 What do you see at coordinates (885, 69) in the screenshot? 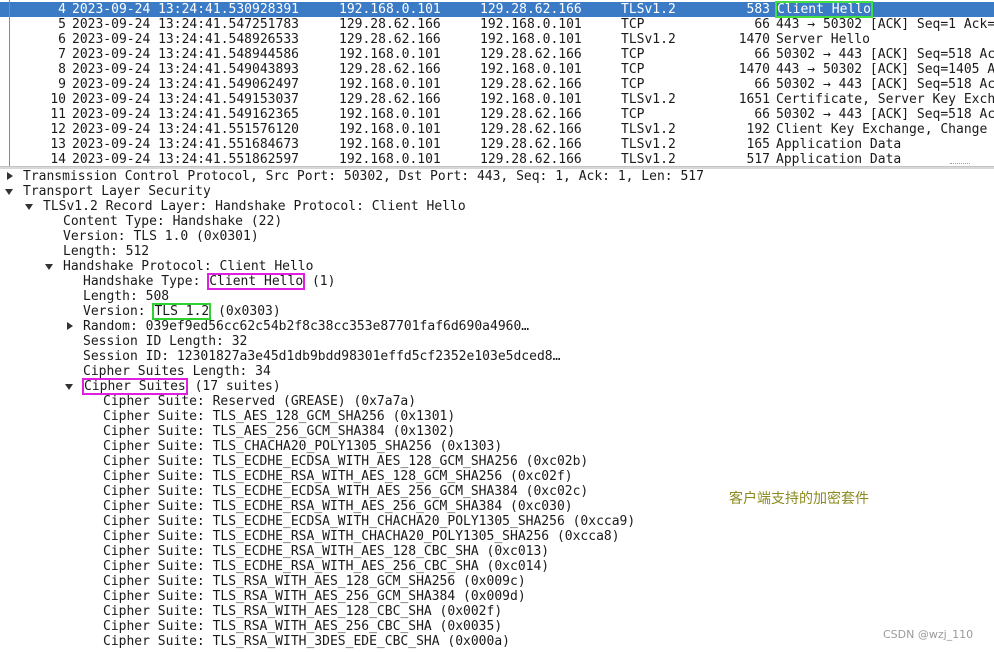
I see `packet-info-cell: 443 → 50302 [ACK] Seq=1405 A` at bounding box center [885, 69].